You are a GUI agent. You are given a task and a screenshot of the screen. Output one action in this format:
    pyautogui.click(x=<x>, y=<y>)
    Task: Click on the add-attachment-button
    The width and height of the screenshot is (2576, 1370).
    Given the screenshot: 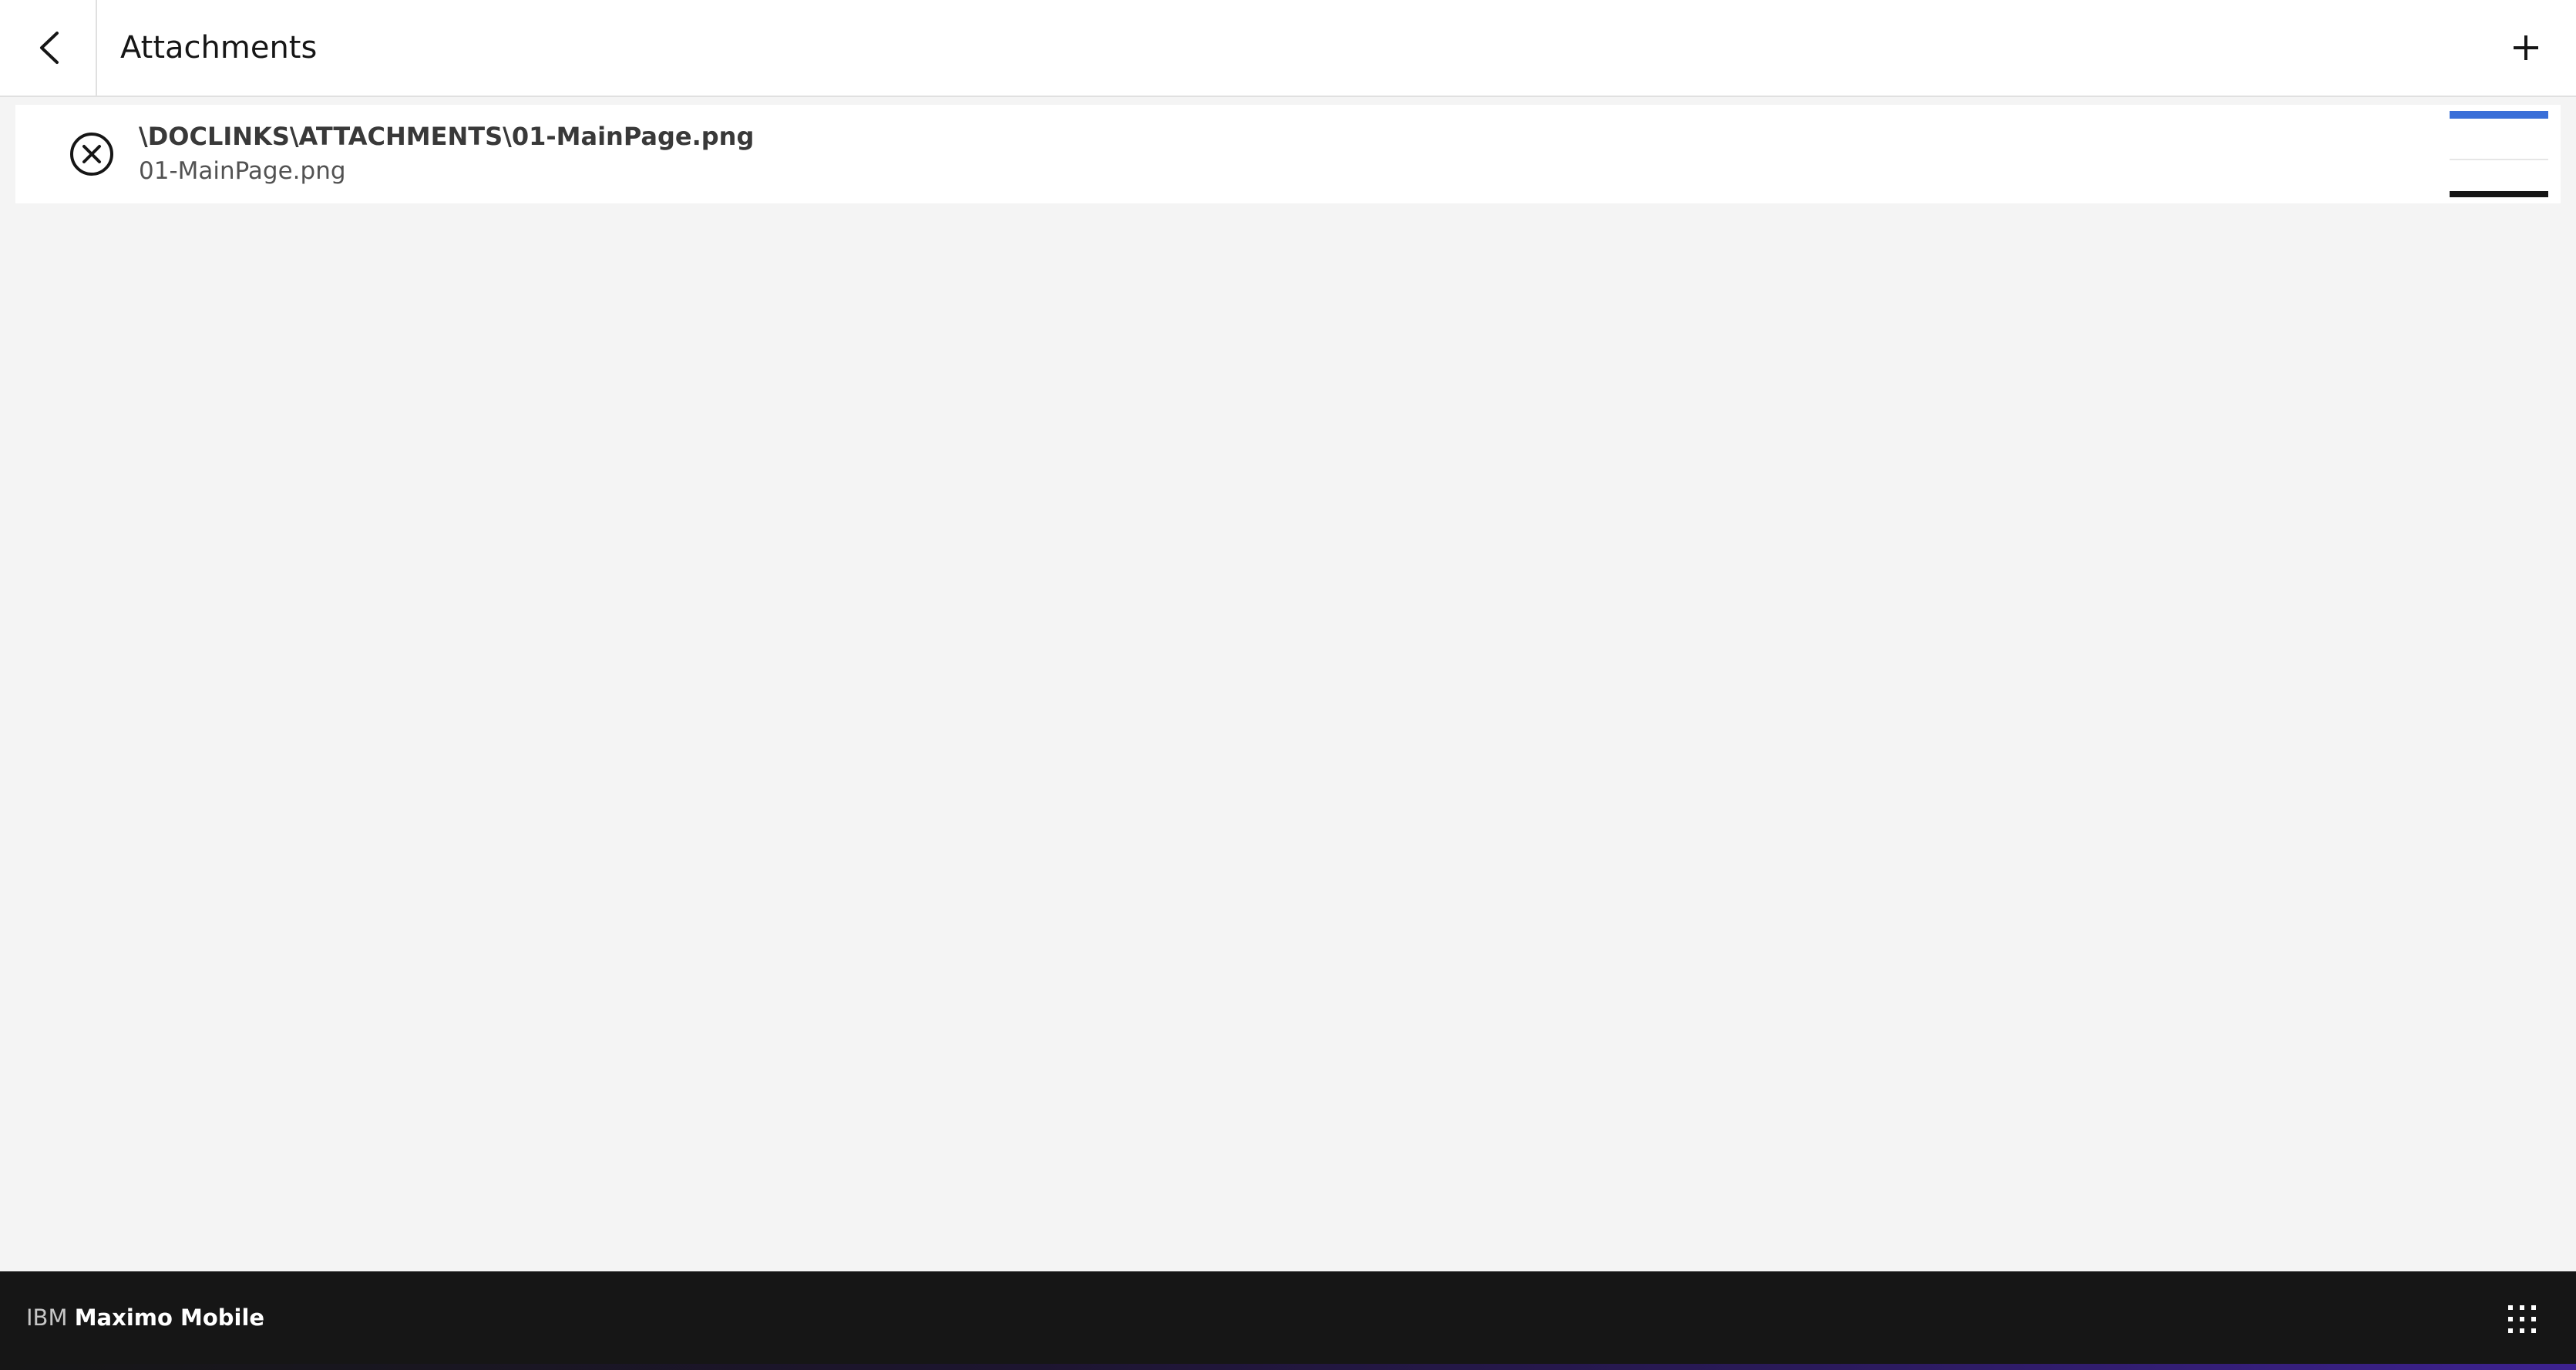 What is the action you would take?
    pyautogui.click(x=2526, y=48)
    